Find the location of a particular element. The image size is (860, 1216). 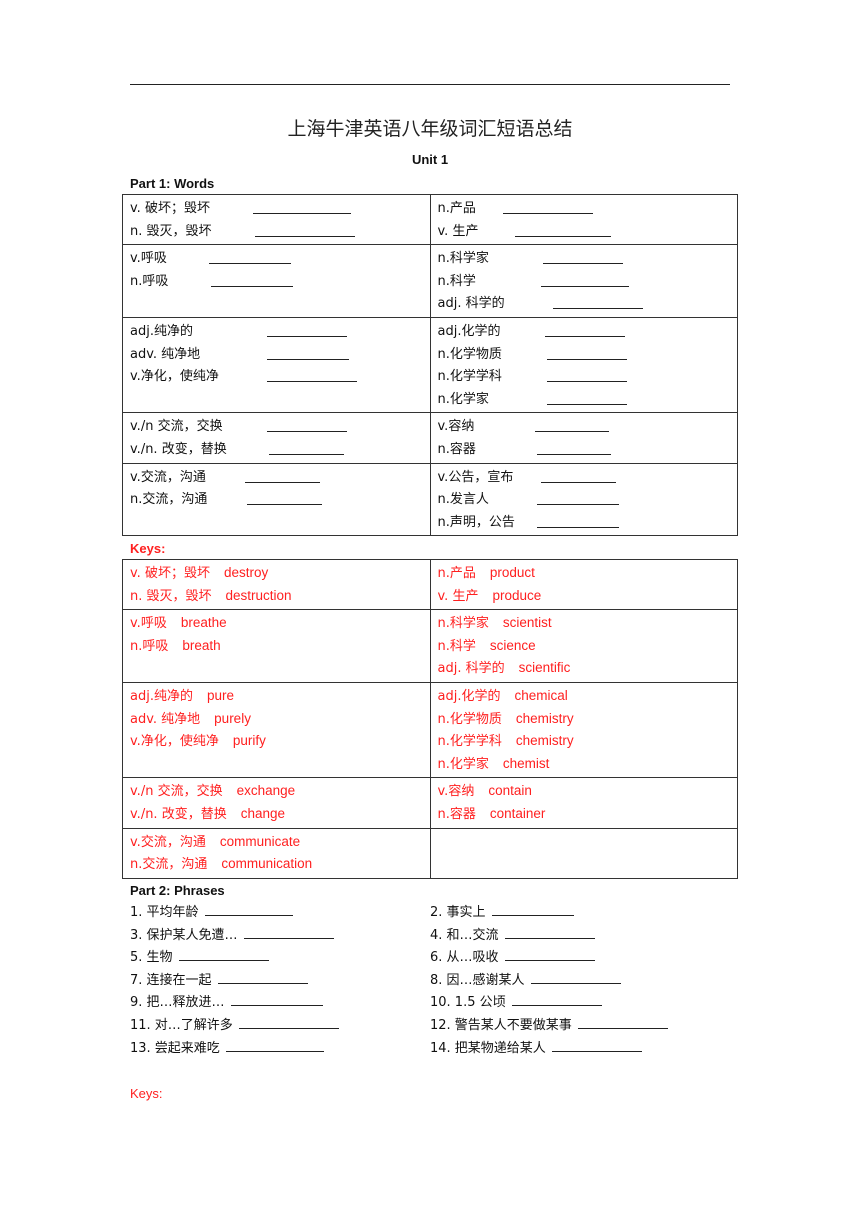

word-entry: n. 毁灭，毁坏 is located at coordinates (276, 231).